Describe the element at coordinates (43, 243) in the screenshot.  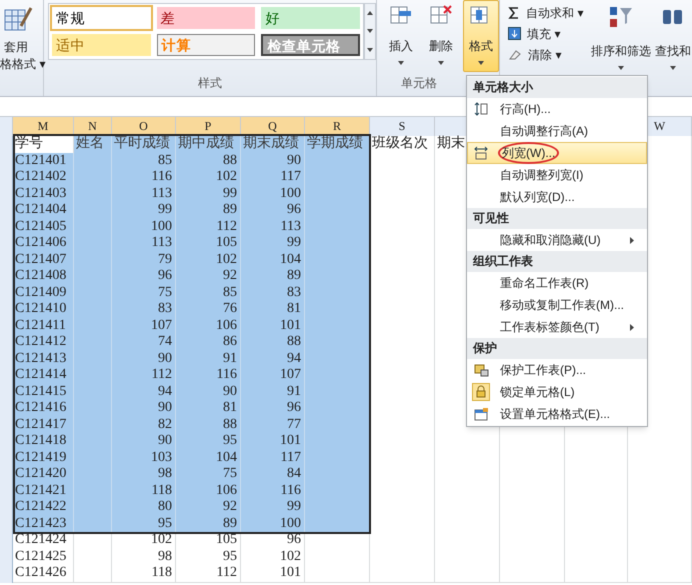
I see `table-cell: C121406` at that location.